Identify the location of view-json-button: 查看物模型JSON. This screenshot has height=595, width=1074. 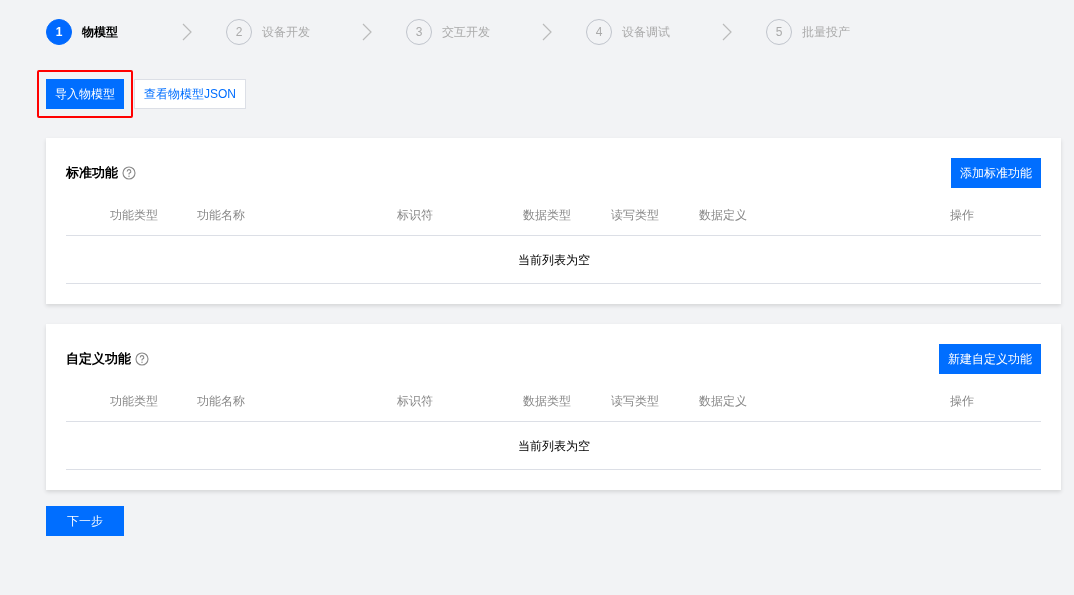
(190, 94).